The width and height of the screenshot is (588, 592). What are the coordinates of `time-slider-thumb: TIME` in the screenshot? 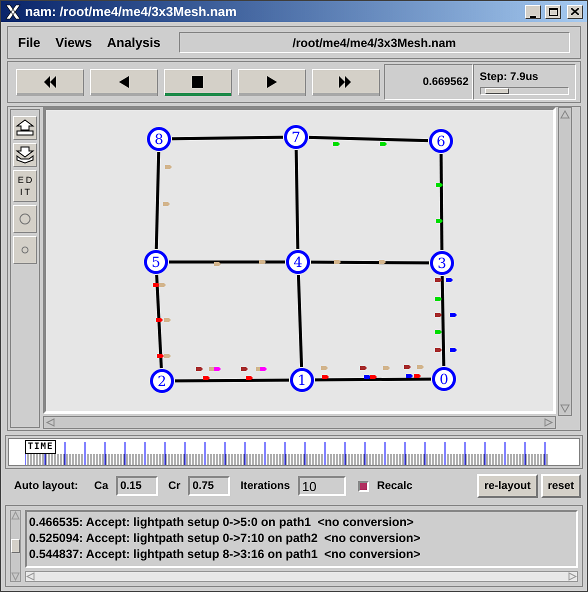 It's located at (40, 447).